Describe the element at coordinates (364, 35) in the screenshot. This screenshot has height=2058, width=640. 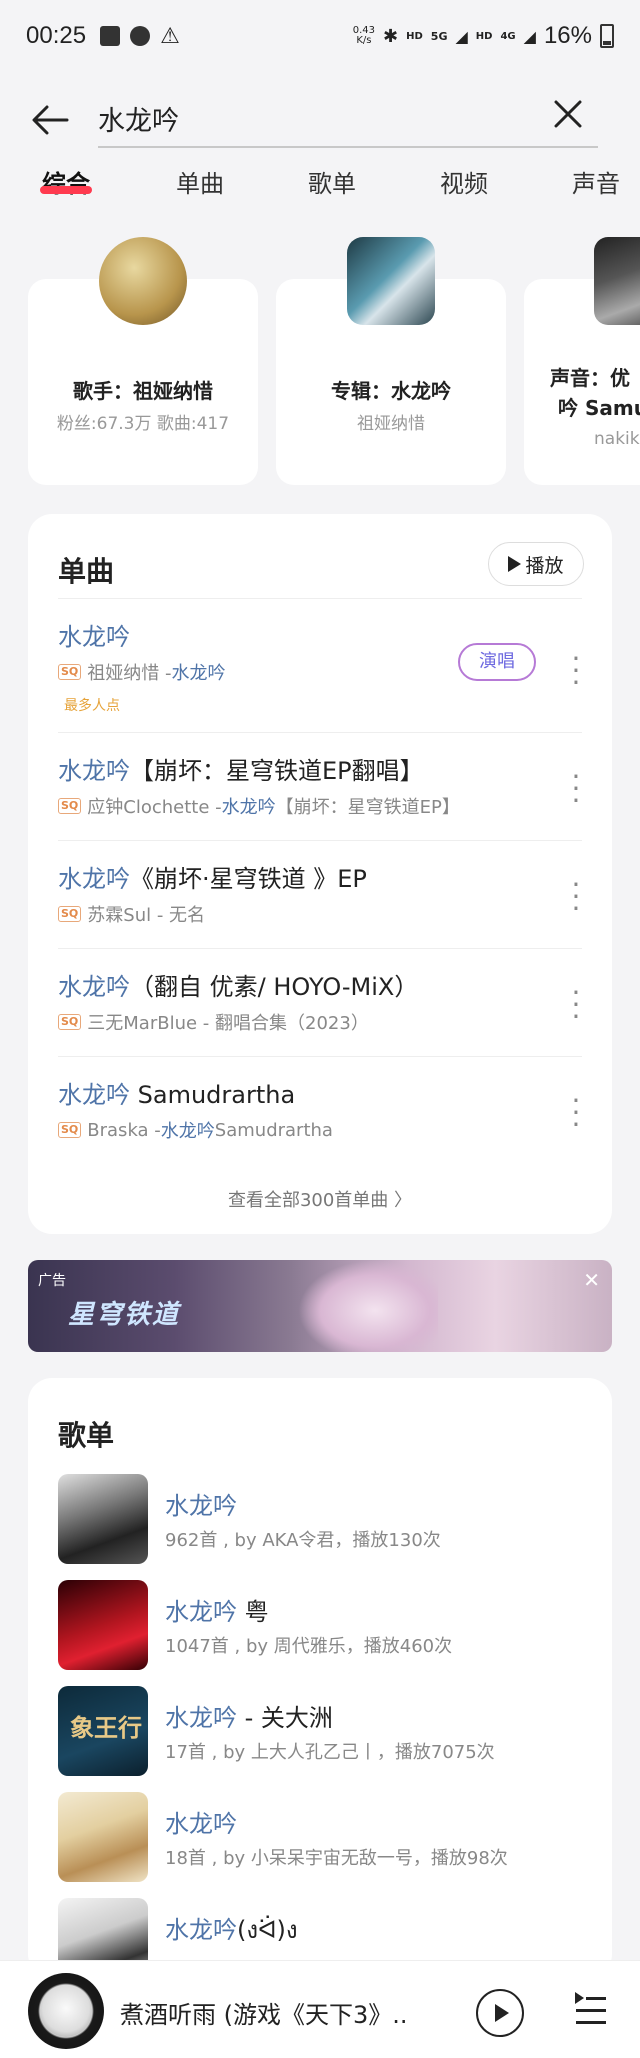
I see `net-speed: 0.43 K/s` at that location.